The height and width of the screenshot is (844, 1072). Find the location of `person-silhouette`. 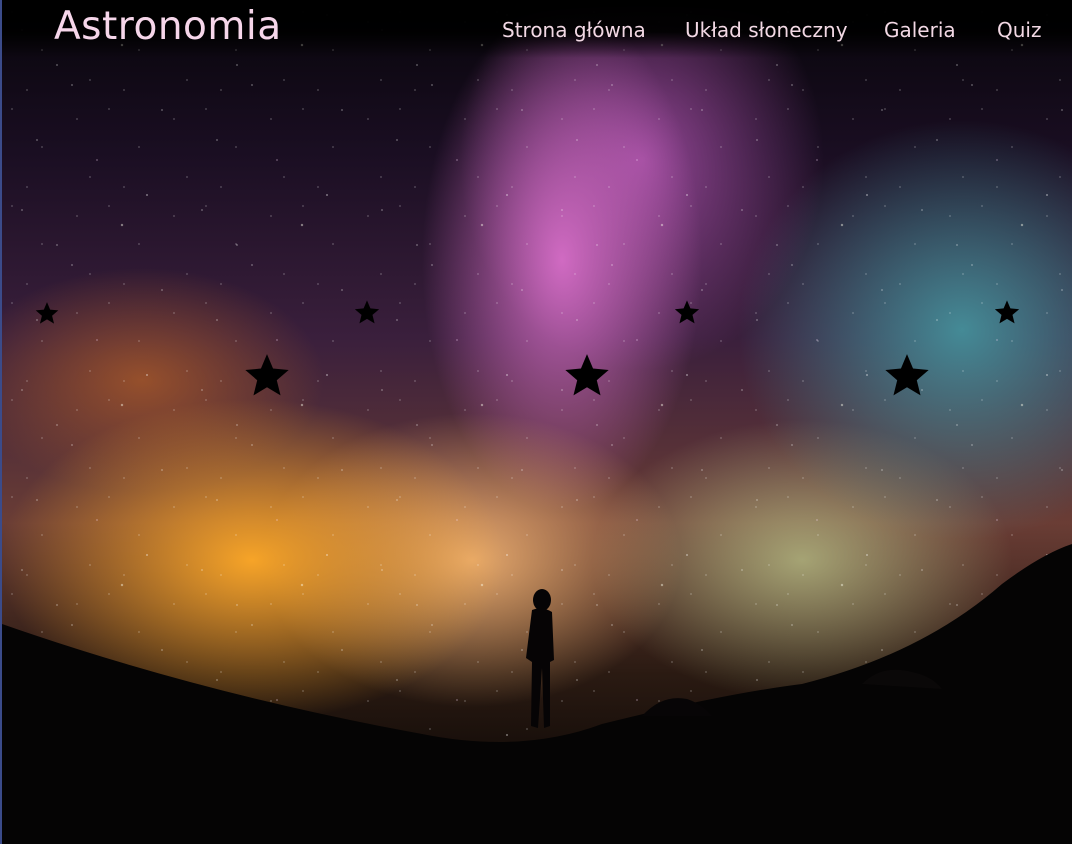

person-silhouette is located at coordinates (540, 658).